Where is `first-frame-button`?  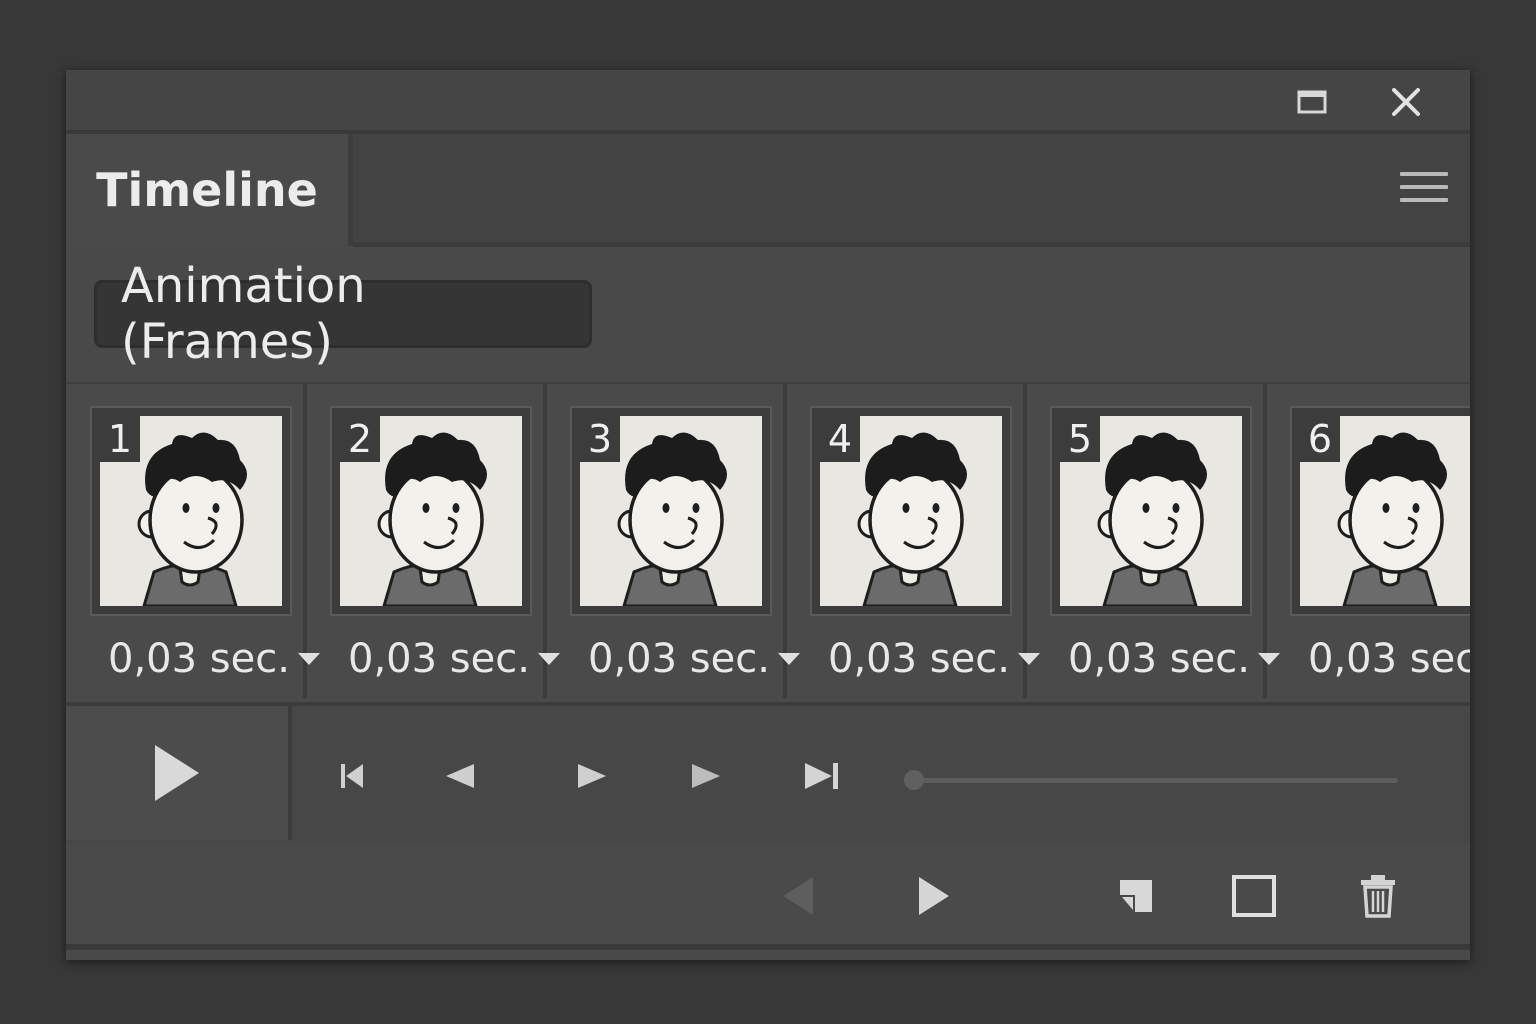 first-frame-button is located at coordinates (352, 776).